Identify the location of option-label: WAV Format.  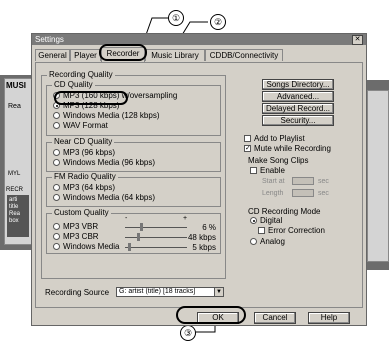
(85, 125).